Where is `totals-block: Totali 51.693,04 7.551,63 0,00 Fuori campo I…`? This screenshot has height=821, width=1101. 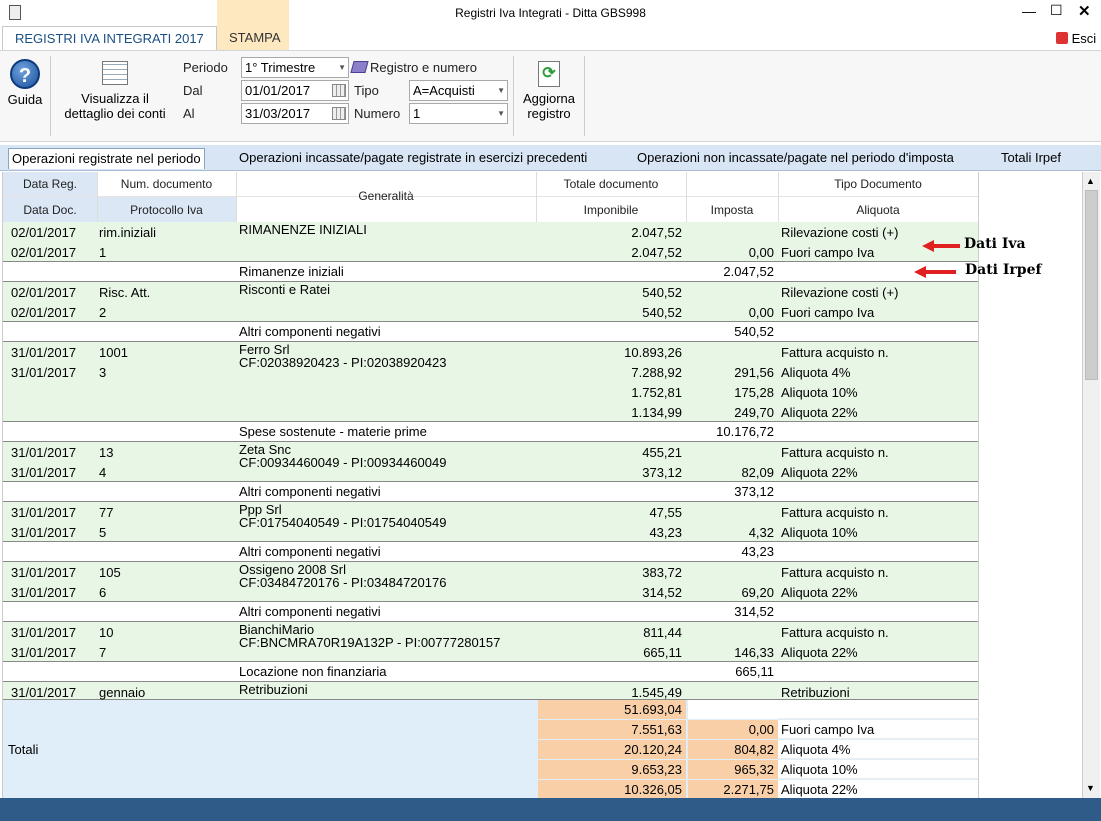 totals-block: Totali 51.693,04 7.551,63 0,00 Fuori campo I… is located at coordinates (490, 749).